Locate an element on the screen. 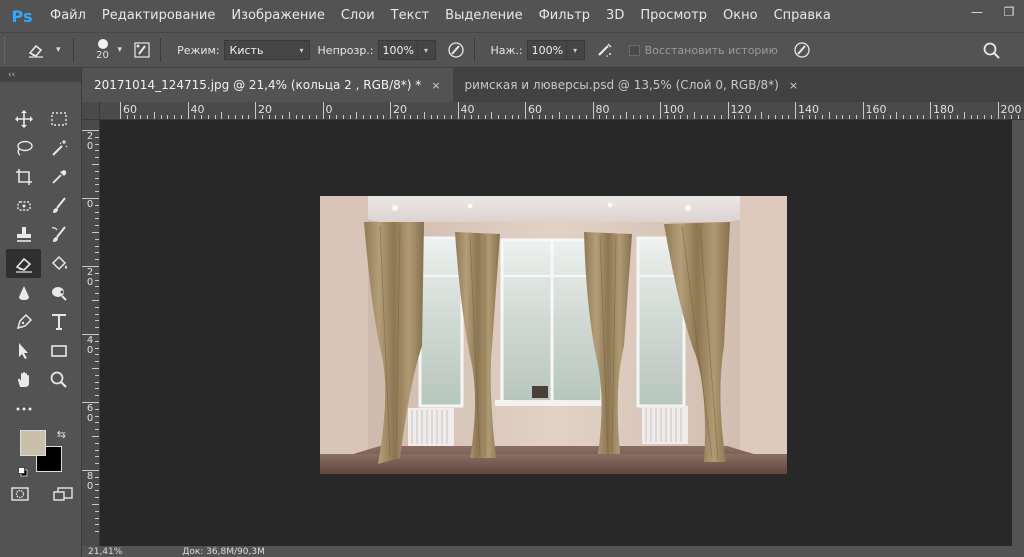  lasso-tool is located at coordinates (23, 147).